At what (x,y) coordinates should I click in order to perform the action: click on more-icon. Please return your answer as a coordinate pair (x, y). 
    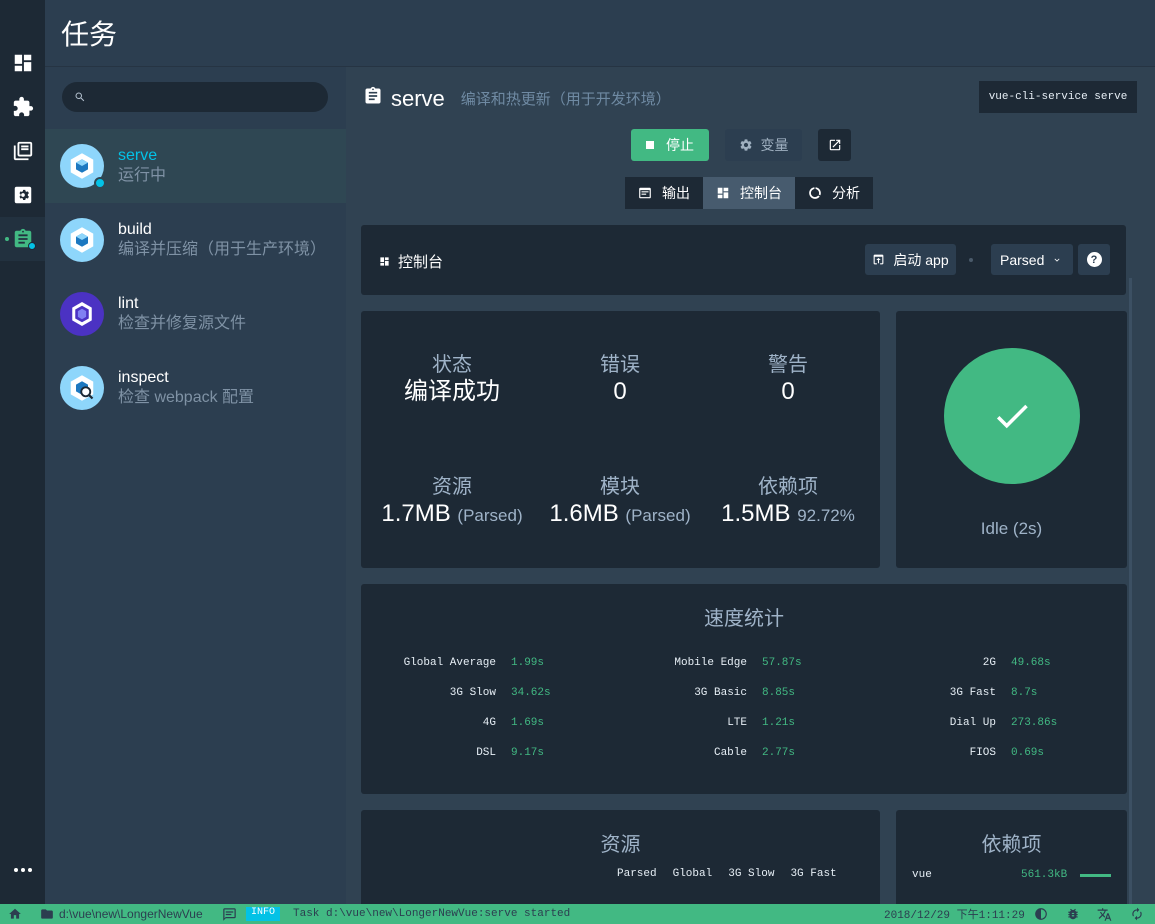
    Looking at the image, I should click on (22, 870).